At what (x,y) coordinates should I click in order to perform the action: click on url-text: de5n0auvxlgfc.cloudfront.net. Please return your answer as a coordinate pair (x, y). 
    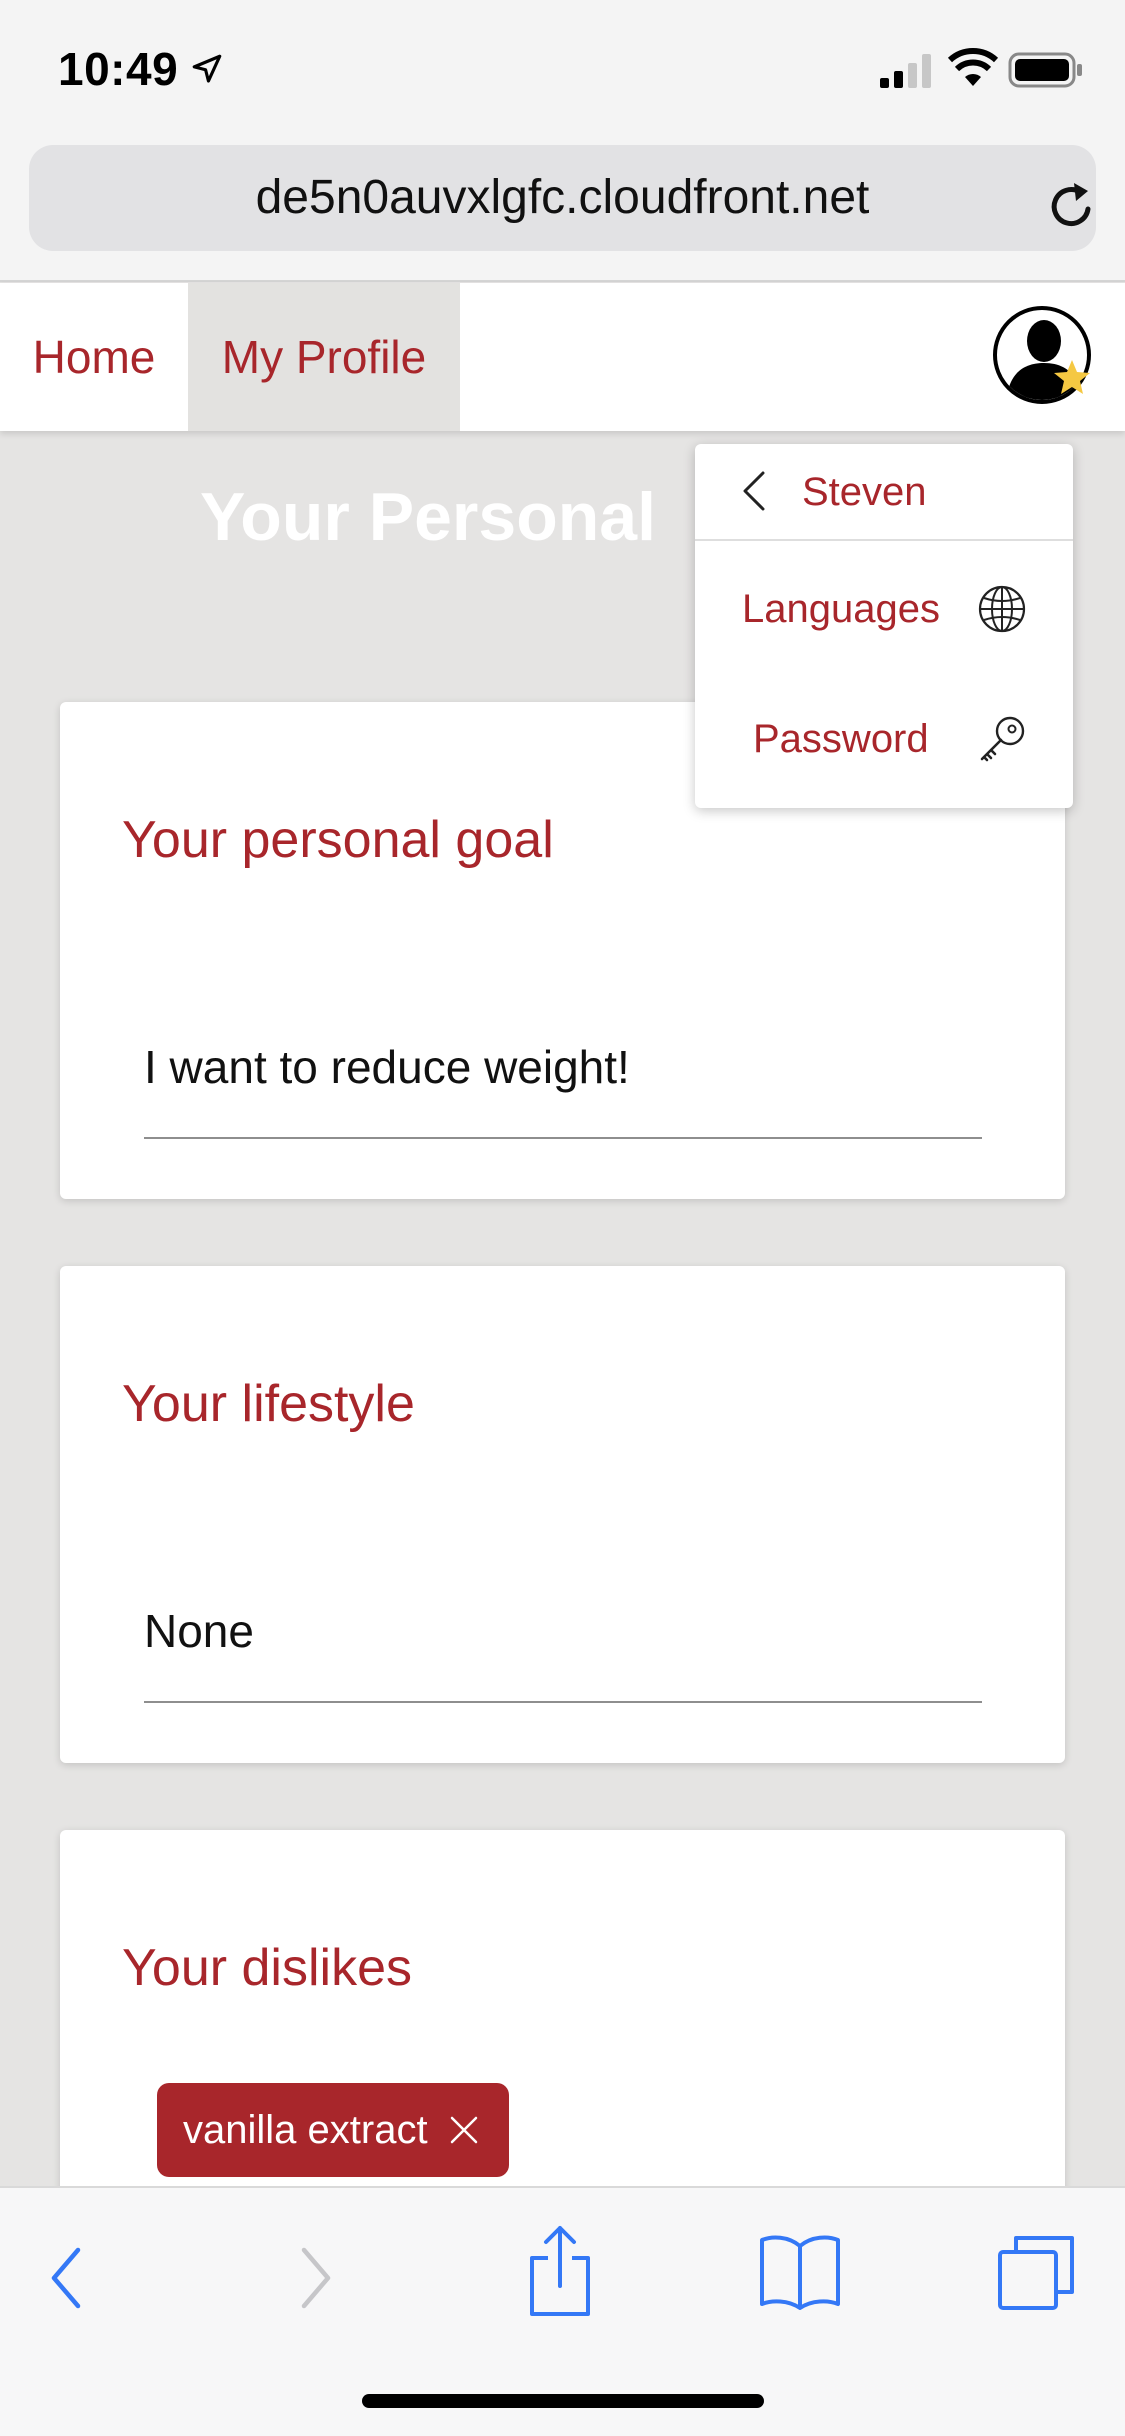
    Looking at the image, I should click on (562, 198).